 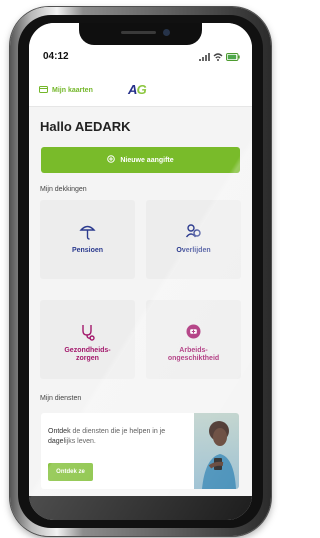 What do you see at coordinates (87, 250) in the screenshot?
I see `coverage-label: Pensioen` at bounding box center [87, 250].